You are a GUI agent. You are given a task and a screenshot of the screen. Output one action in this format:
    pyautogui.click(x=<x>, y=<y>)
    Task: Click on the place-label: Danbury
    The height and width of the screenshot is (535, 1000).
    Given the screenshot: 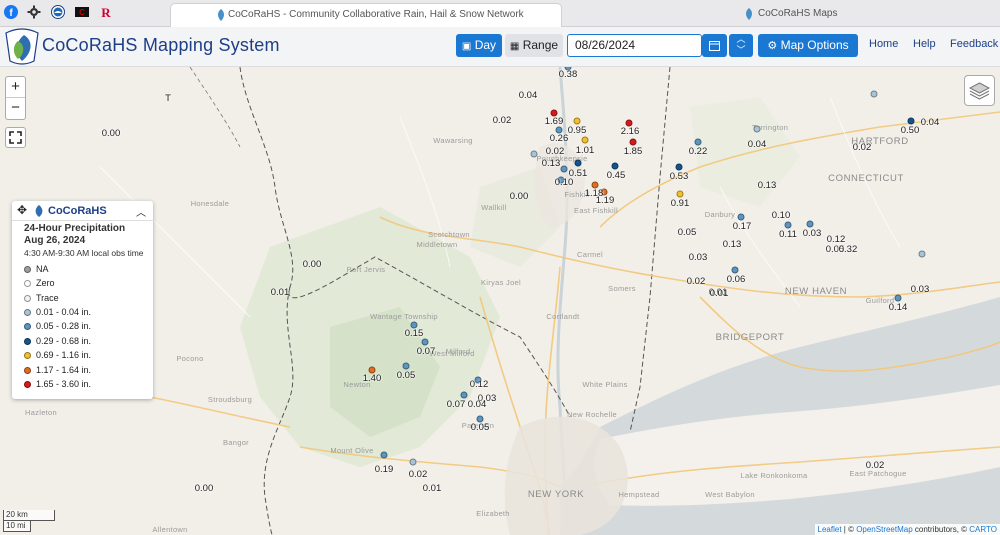 What is the action you would take?
    pyautogui.click(x=720, y=214)
    